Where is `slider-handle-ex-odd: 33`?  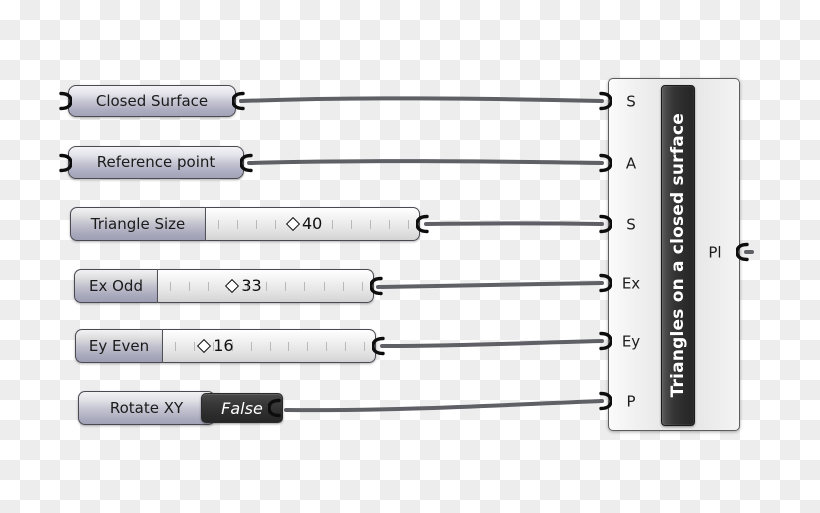
slider-handle-ex-odd: 33 is located at coordinates (244, 286).